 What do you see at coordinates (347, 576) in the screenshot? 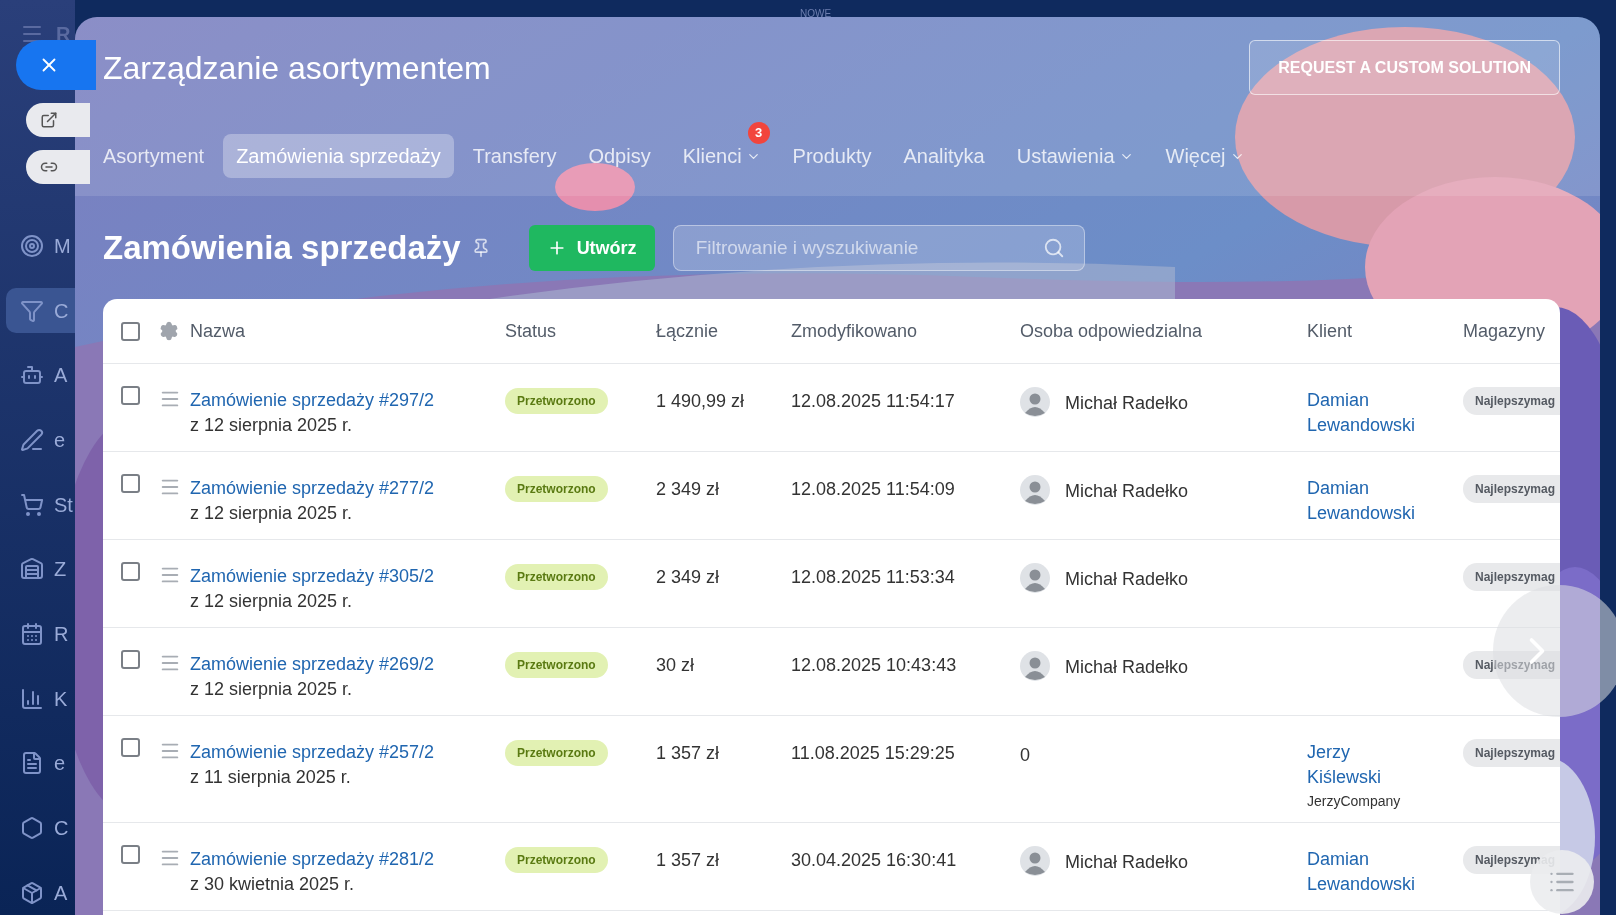
I see `order-link: Zamówienie sprzedaży #305/2` at bounding box center [347, 576].